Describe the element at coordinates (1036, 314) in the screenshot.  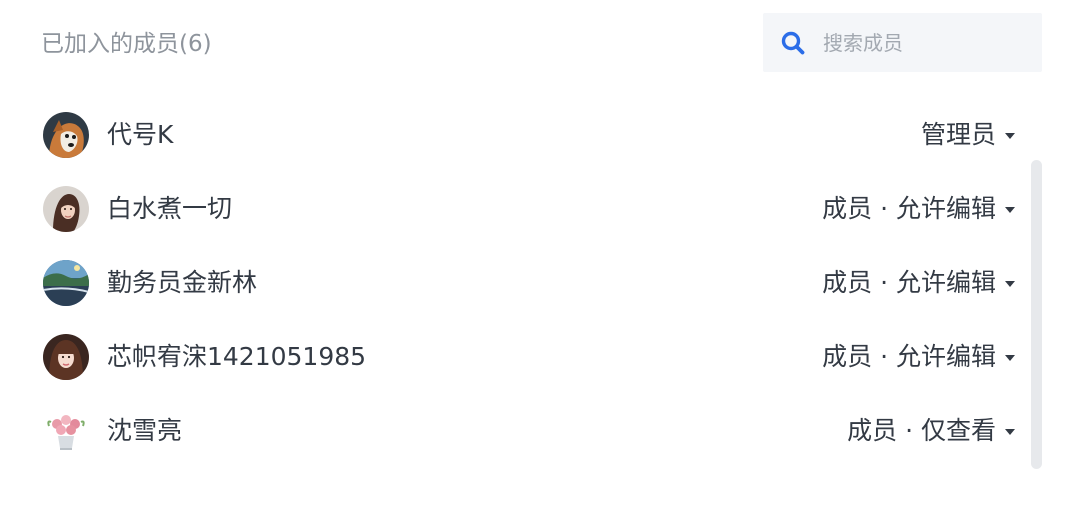
I see `scrollbar` at that location.